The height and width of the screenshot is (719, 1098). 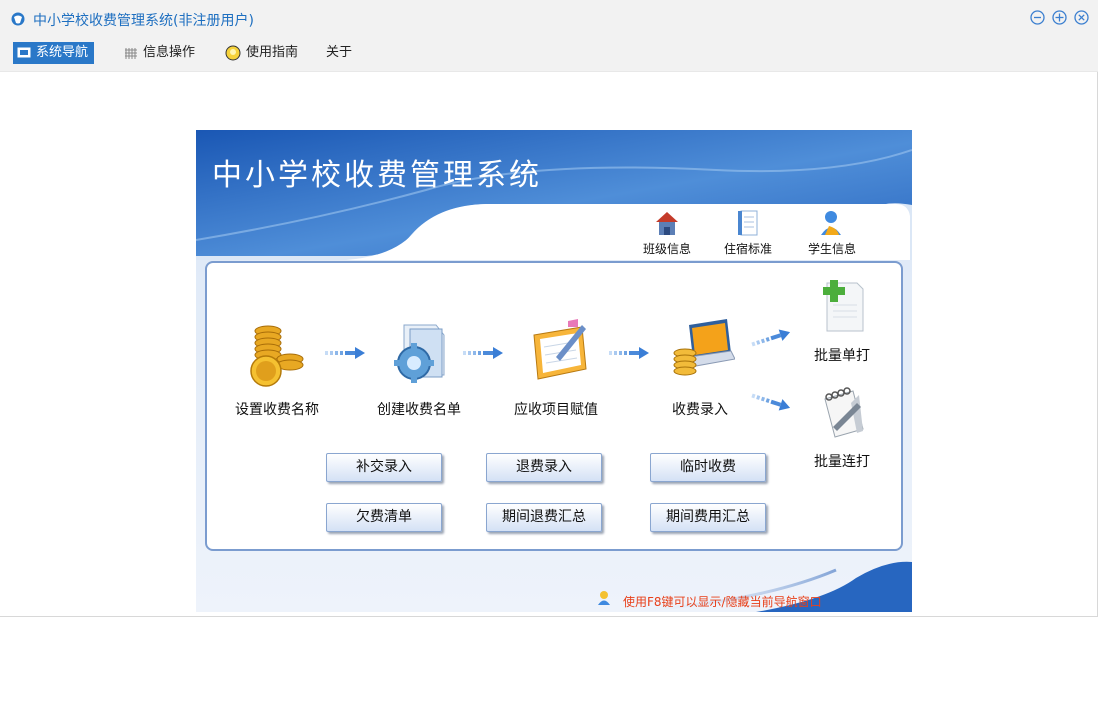 I want to click on document-icon, so click(x=748, y=223).